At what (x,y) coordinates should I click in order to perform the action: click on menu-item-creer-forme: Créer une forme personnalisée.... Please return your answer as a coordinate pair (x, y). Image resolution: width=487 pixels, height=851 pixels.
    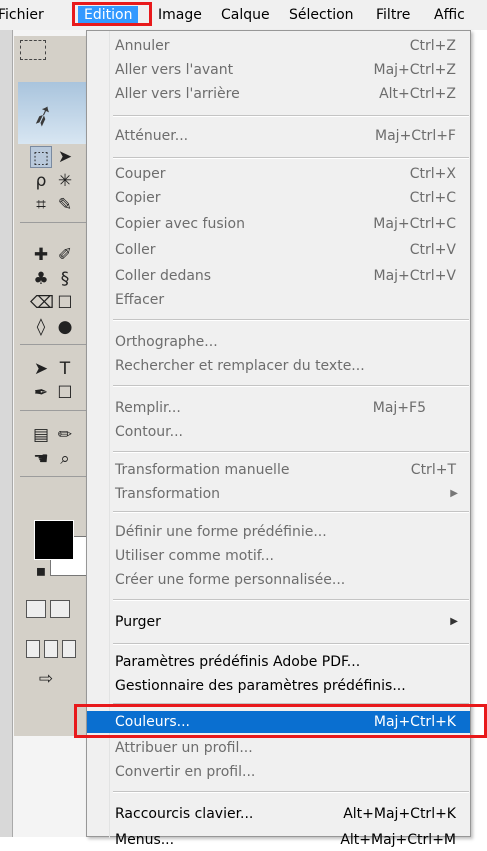
    Looking at the image, I should click on (278, 580).